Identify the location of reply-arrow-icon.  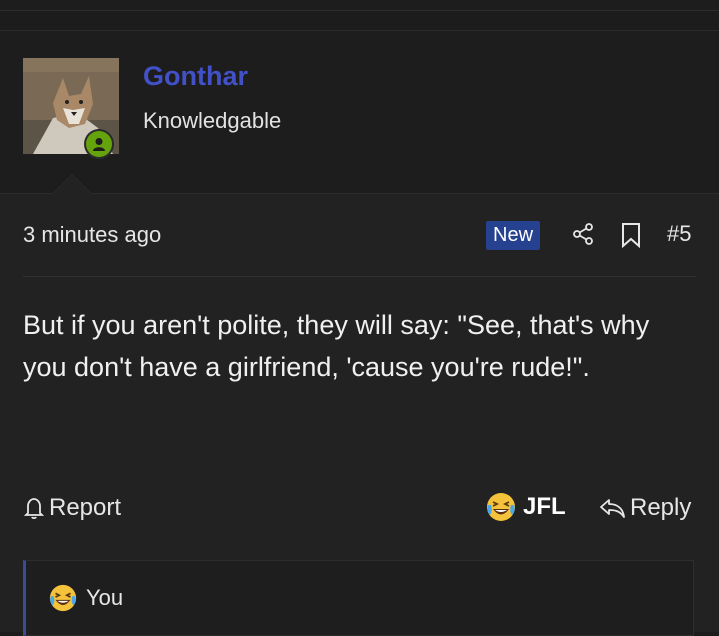
(612, 508).